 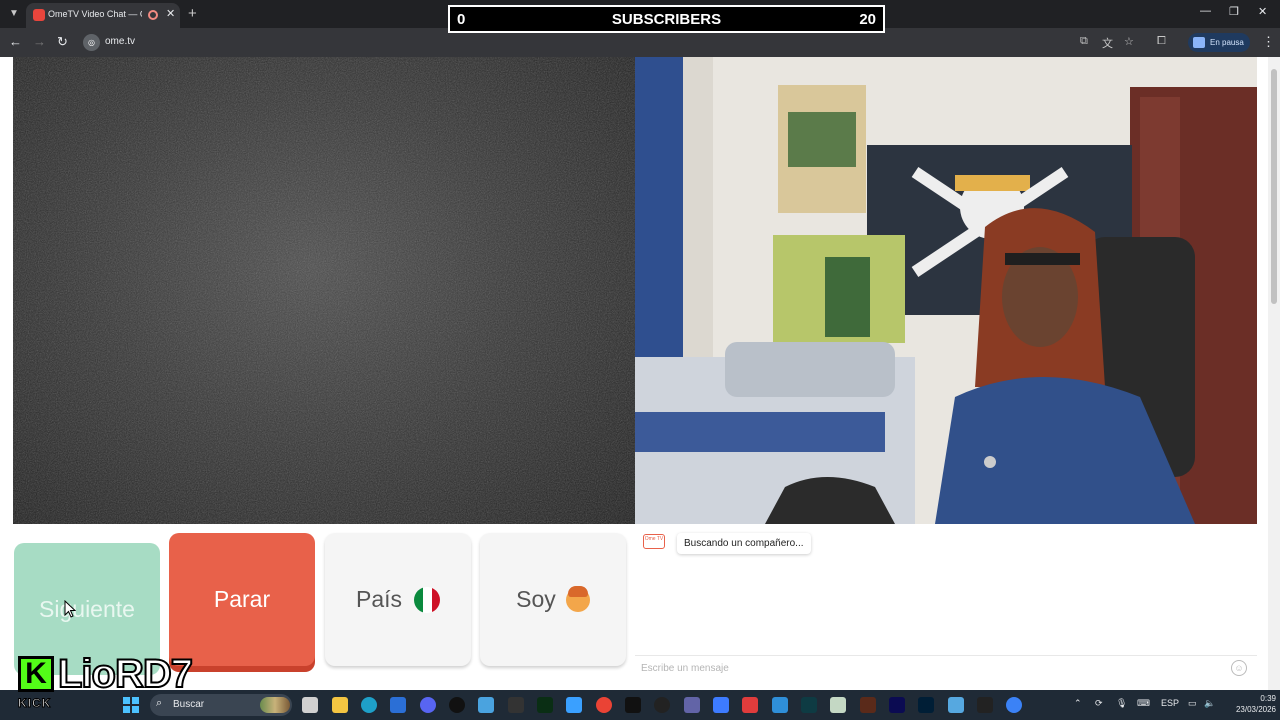 I want to click on tiktok-icon, so click(x=633, y=705).